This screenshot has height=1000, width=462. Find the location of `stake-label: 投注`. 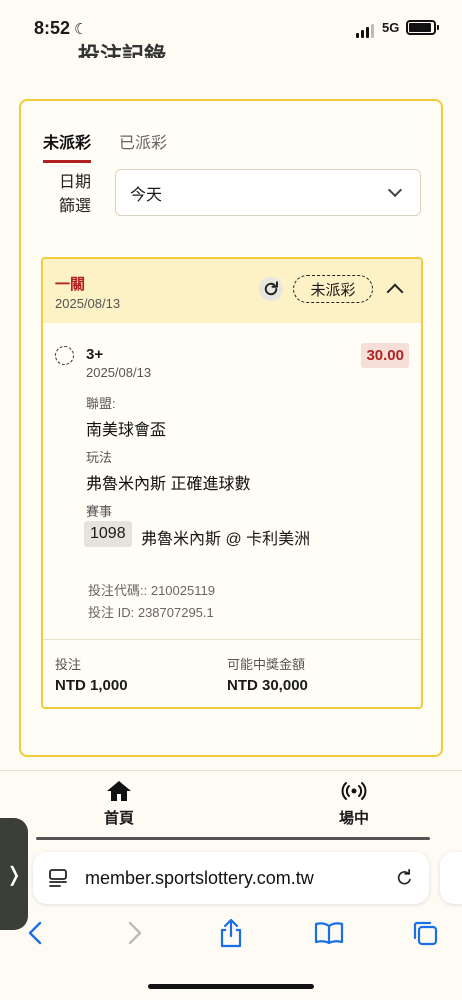

stake-label: 投注 is located at coordinates (68, 664).